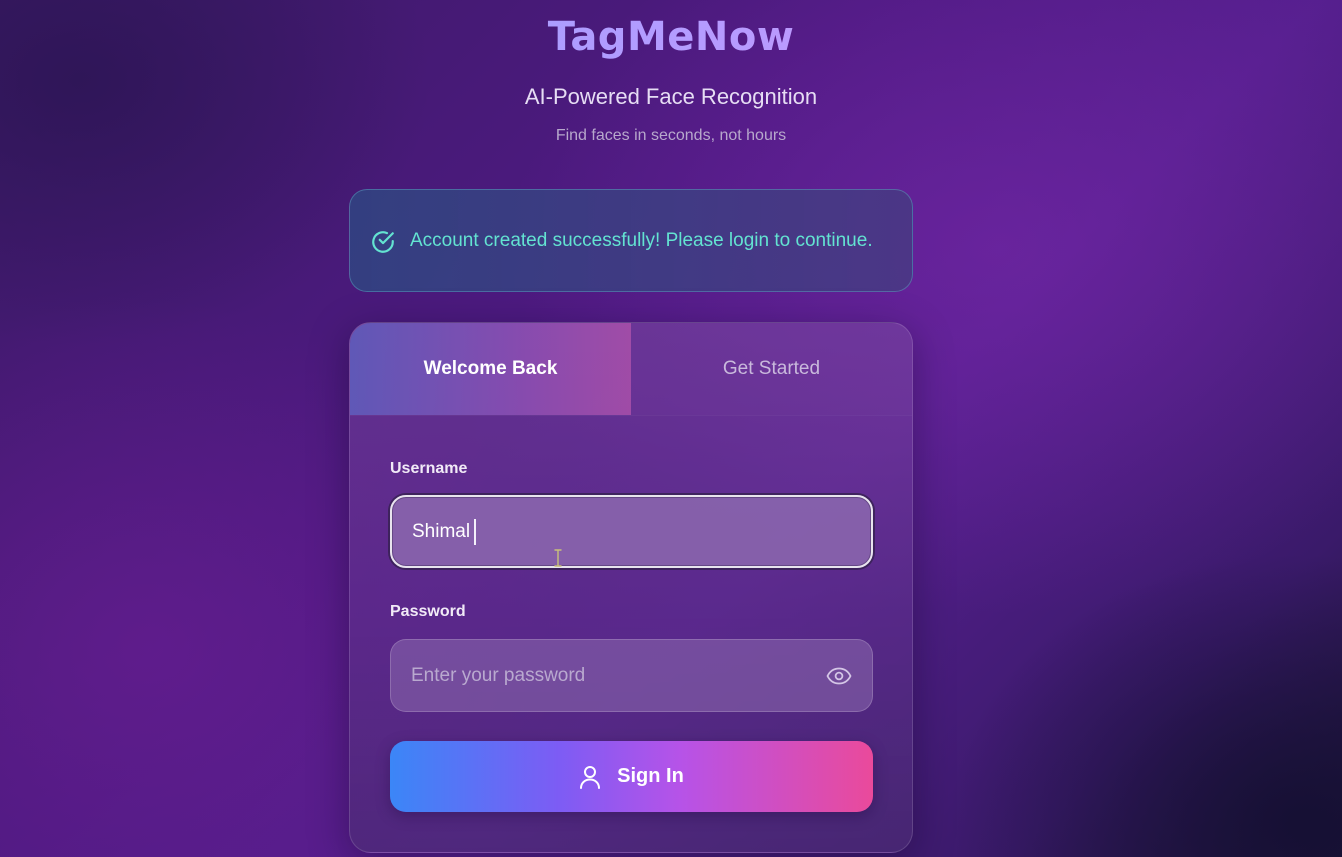 The width and height of the screenshot is (1342, 857). I want to click on username-input: Shimal, so click(631, 531).